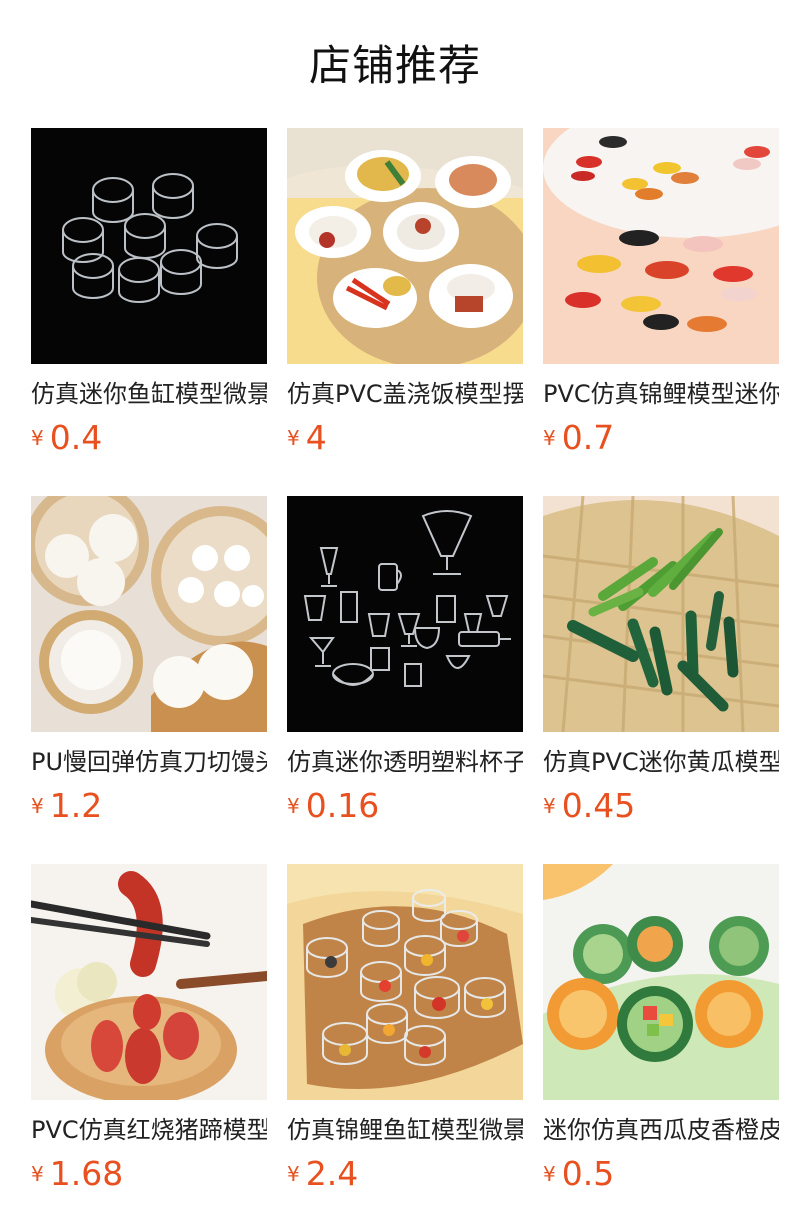 Image resolution: width=790 pixels, height=1232 pixels. I want to click on product-card: 仿真PVC盖浇饭模型摆件 ¥4, so click(405, 298).